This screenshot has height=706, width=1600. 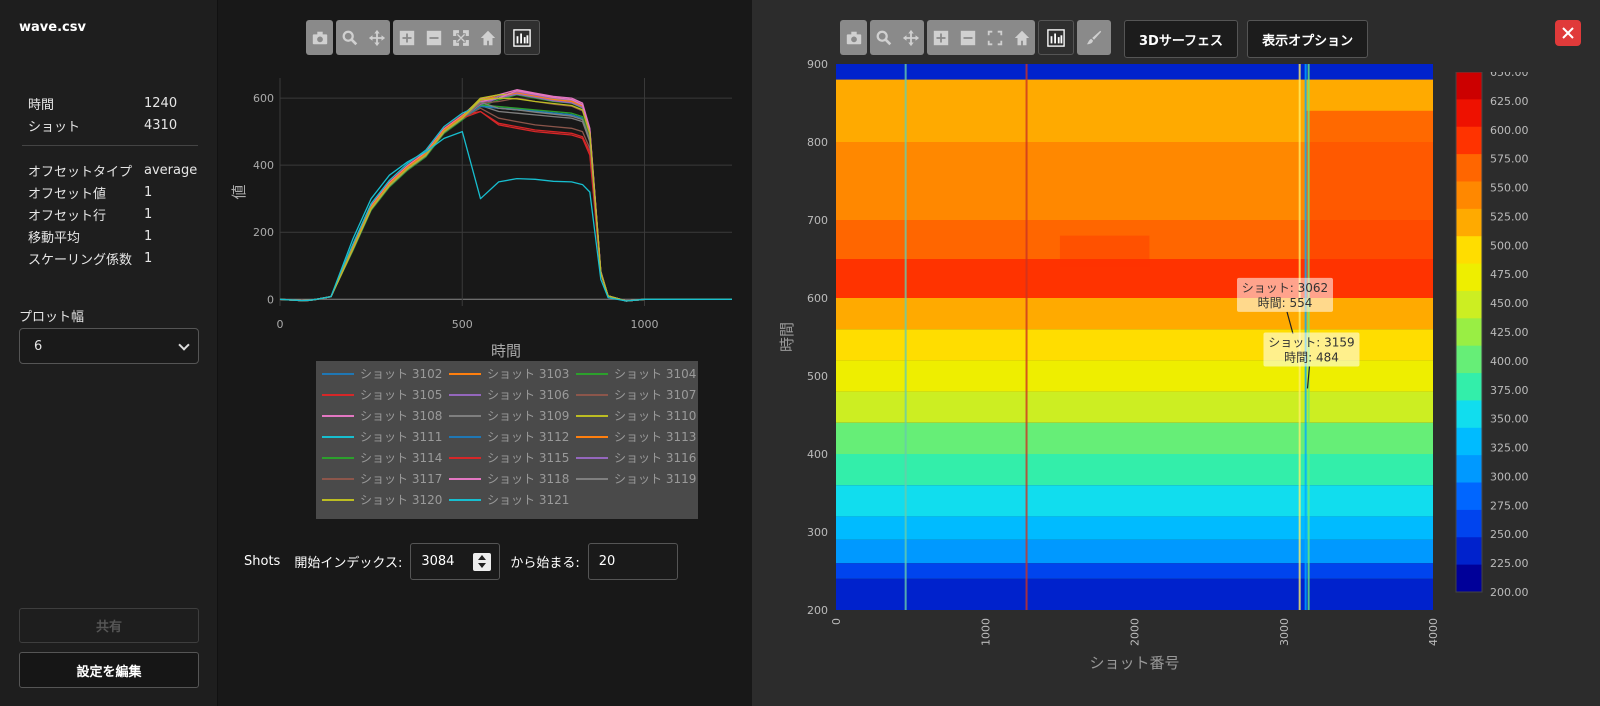 I want to click on legend-label: ショット 3105, so click(x=401, y=395).